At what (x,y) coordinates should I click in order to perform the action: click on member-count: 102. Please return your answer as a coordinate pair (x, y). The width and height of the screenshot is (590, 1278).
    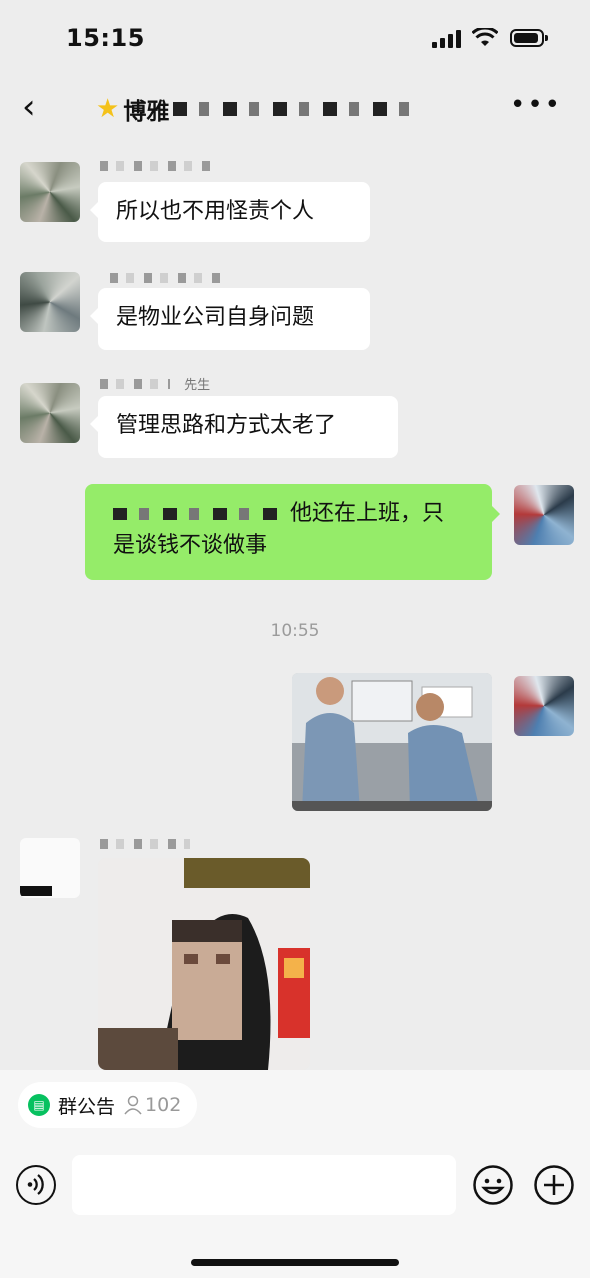
    Looking at the image, I should click on (152, 1105).